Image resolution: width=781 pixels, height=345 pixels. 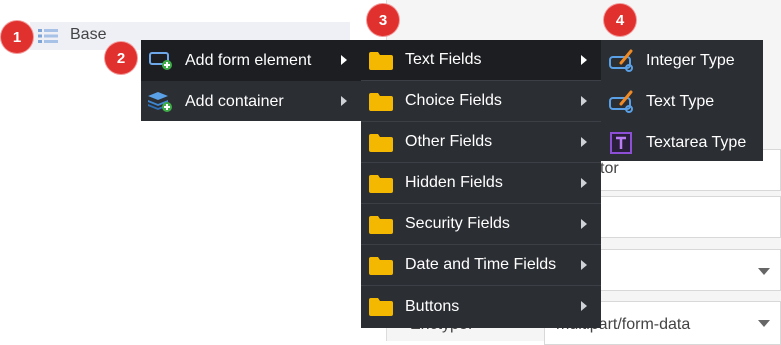 I want to click on menu-item-label: Choice Fields, so click(x=453, y=100).